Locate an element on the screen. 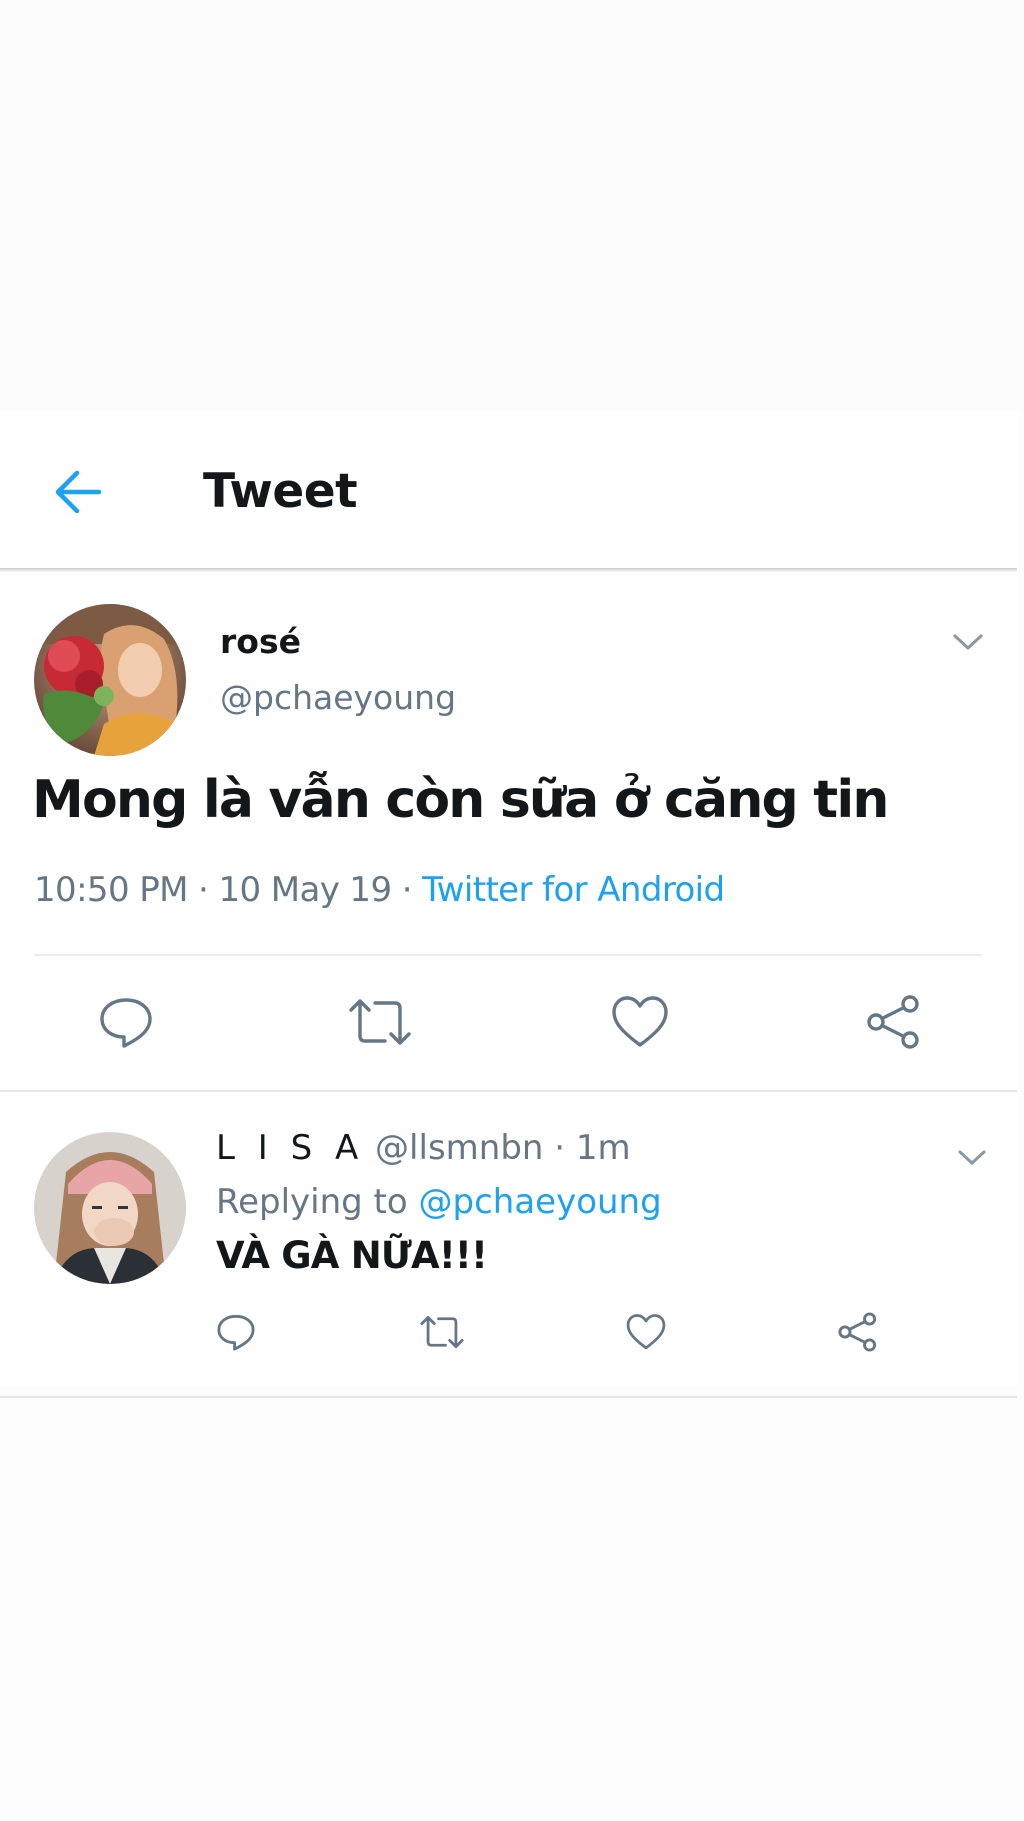  replying-to-label: Replying to is located at coordinates (317, 1202).